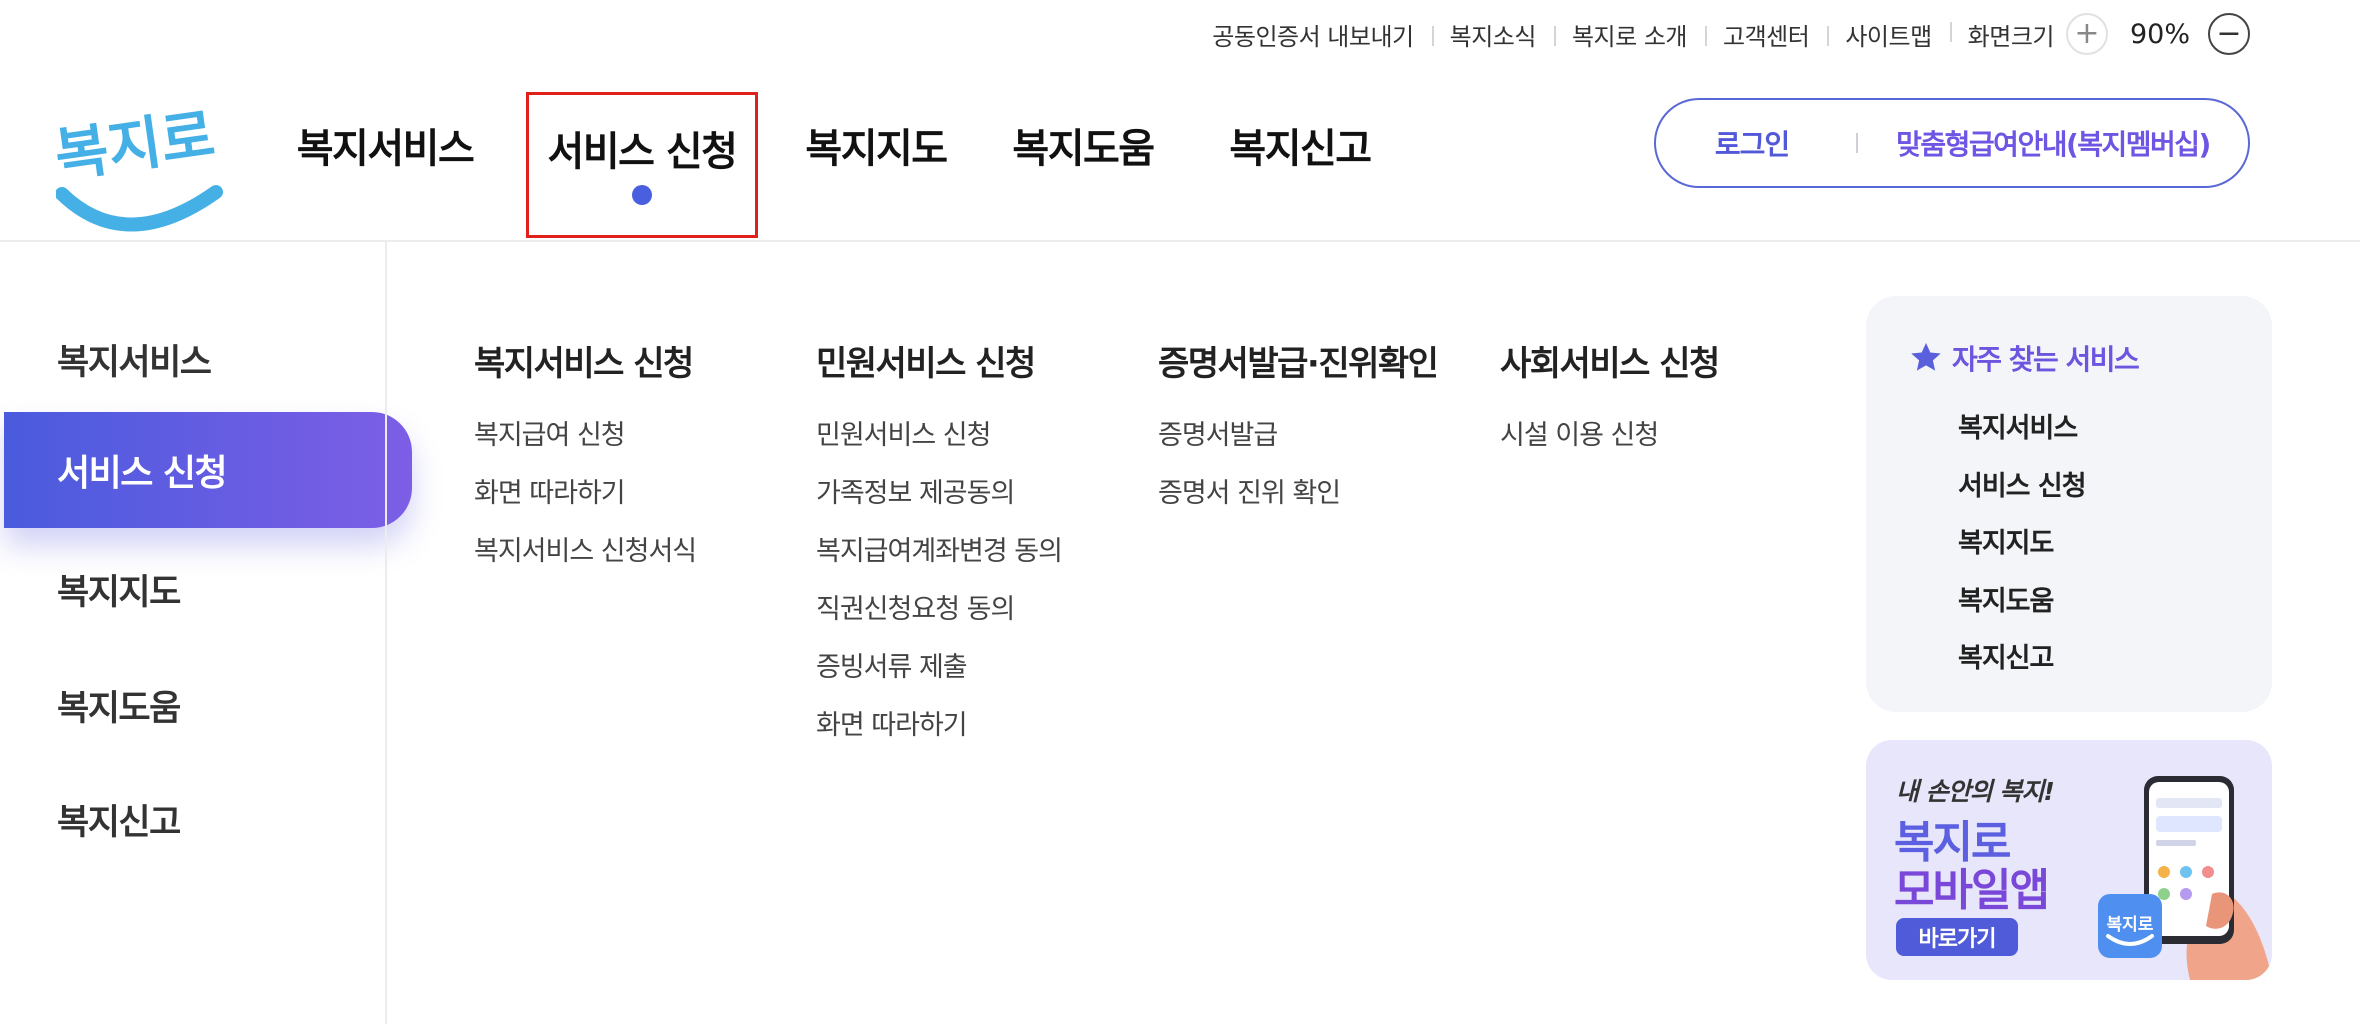  What do you see at coordinates (585, 436) in the screenshot?
I see `menu-link: 복지급여 신청` at bounding box center [585, 436].